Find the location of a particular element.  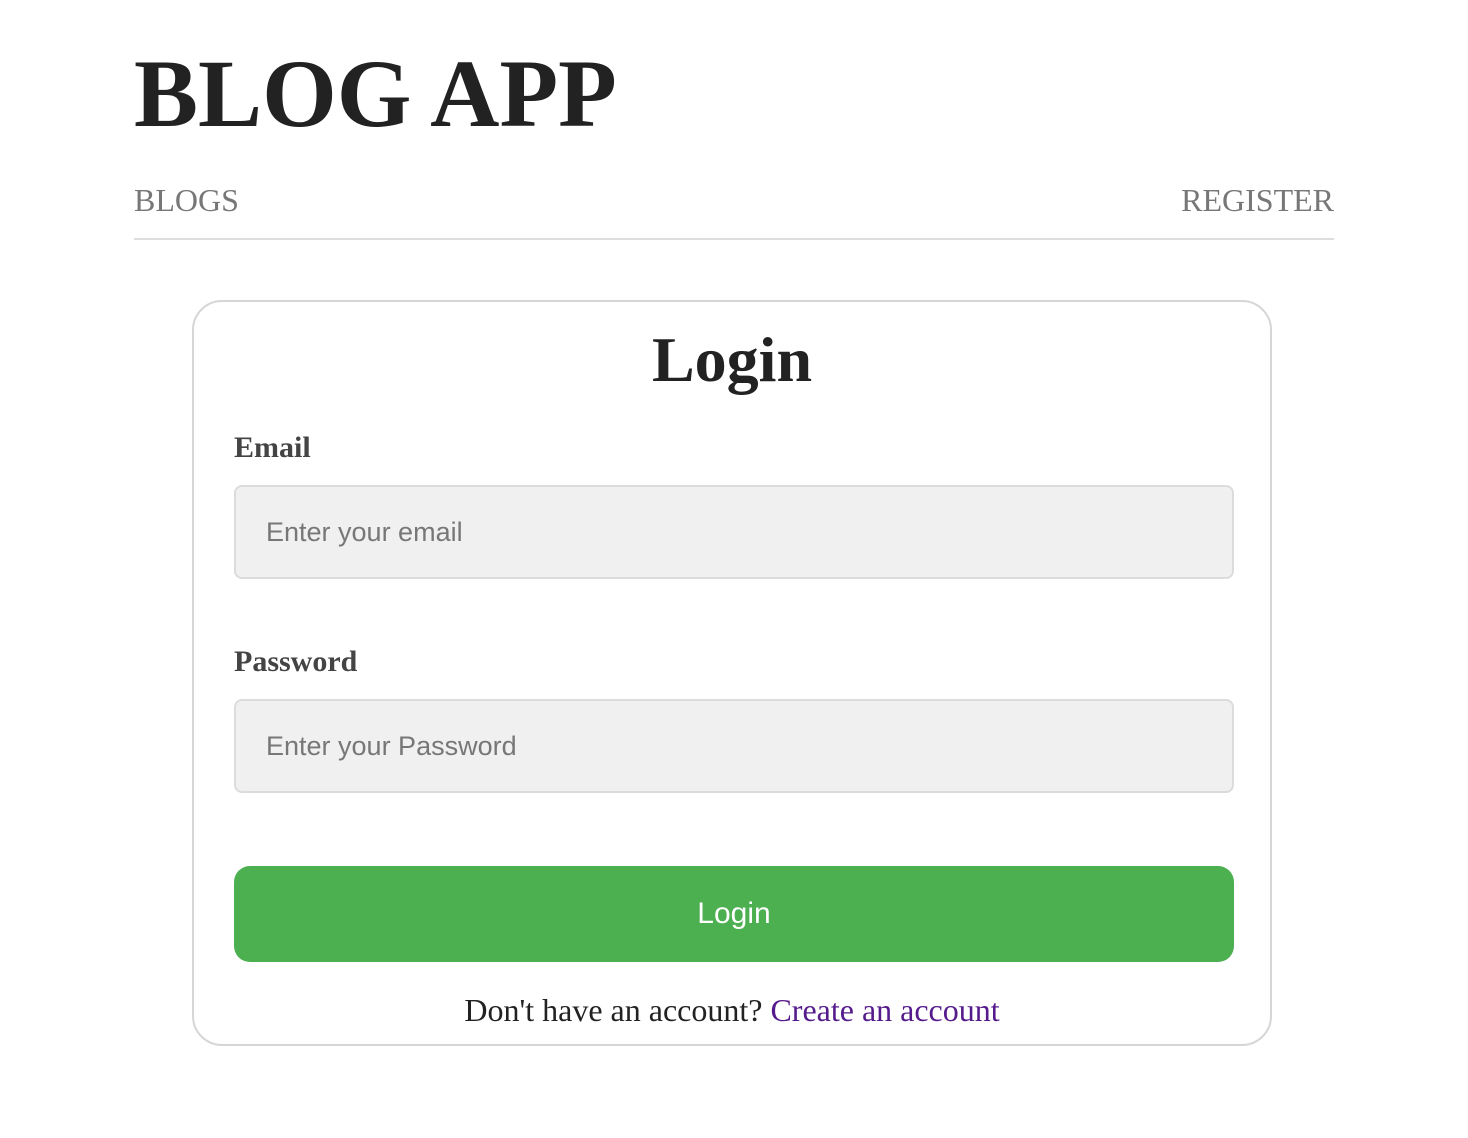

nav-link-register: REGISTER is located at coordinates (1257, 200).